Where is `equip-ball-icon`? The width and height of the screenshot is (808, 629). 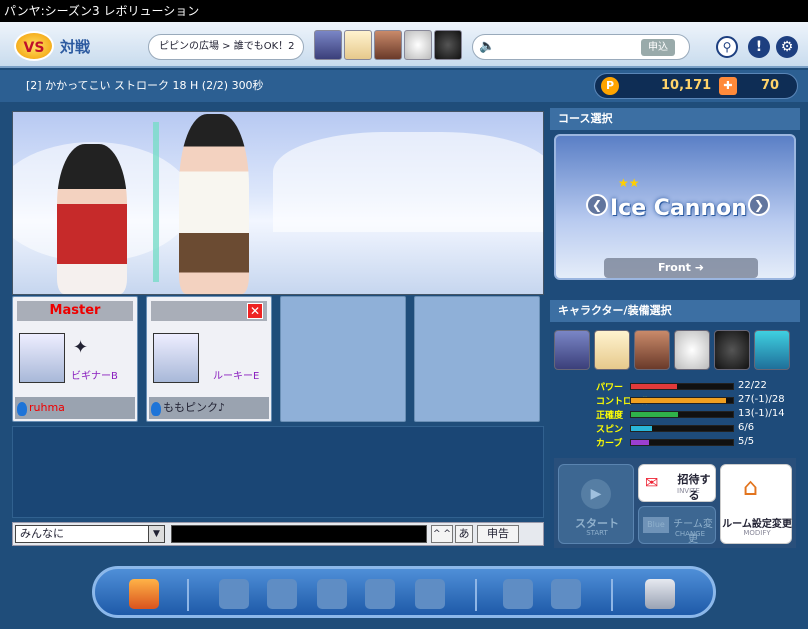
equip-ball-icon is located at coordinates (692, 350).